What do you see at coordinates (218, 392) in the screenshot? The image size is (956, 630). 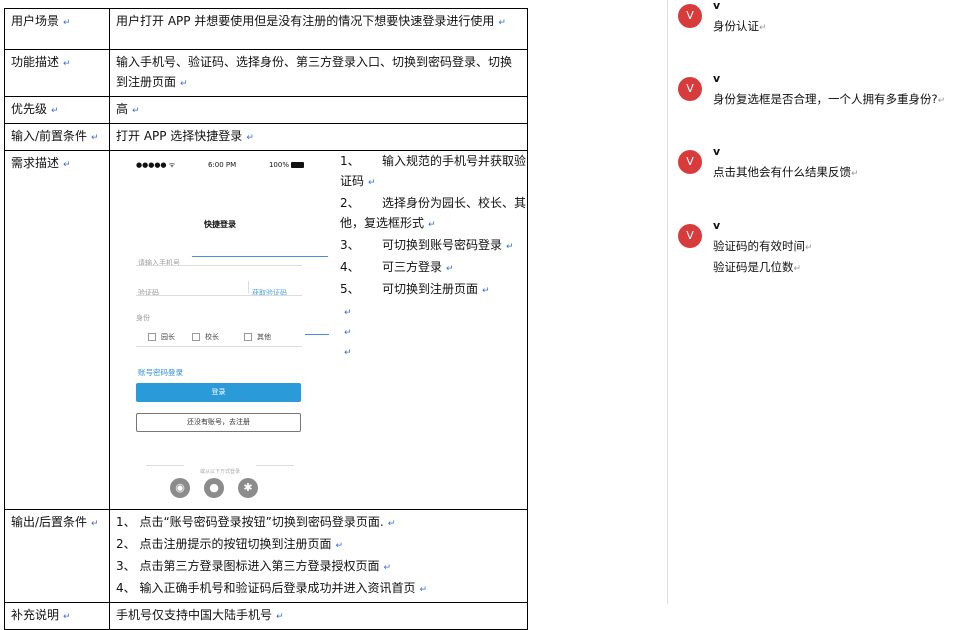 I see `login-button: 登录` at bounding box center [218, 392].